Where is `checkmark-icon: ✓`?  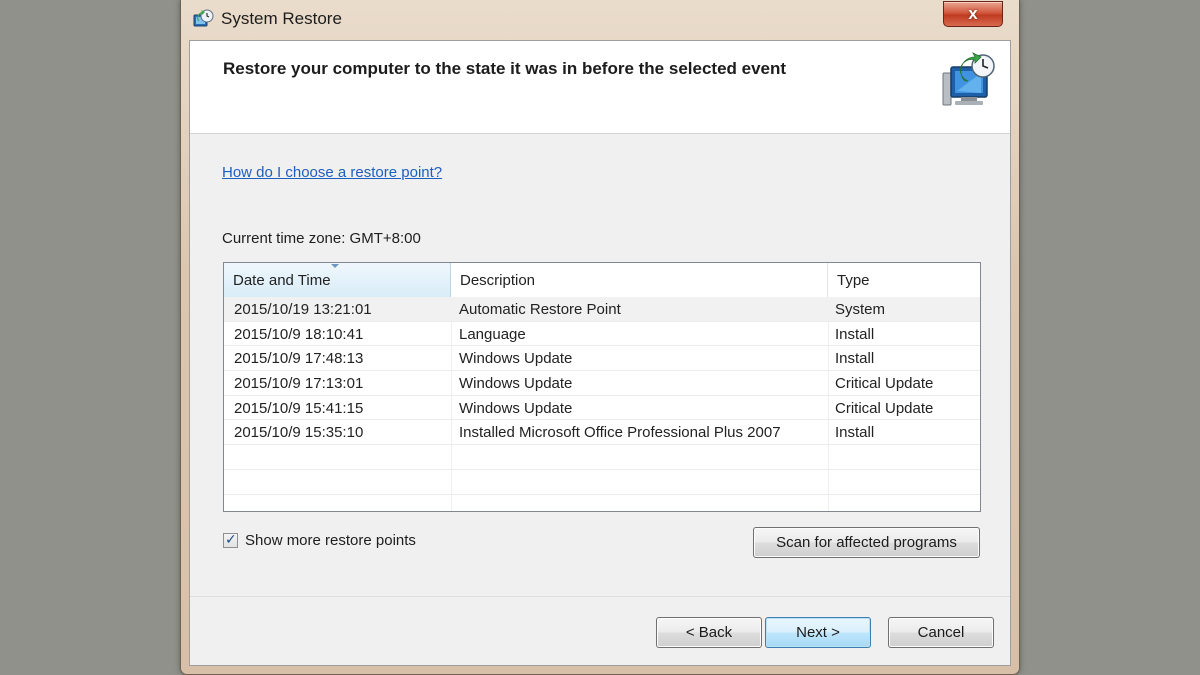 checkmark-icon: ✓ is located at coordinates (231, 539).